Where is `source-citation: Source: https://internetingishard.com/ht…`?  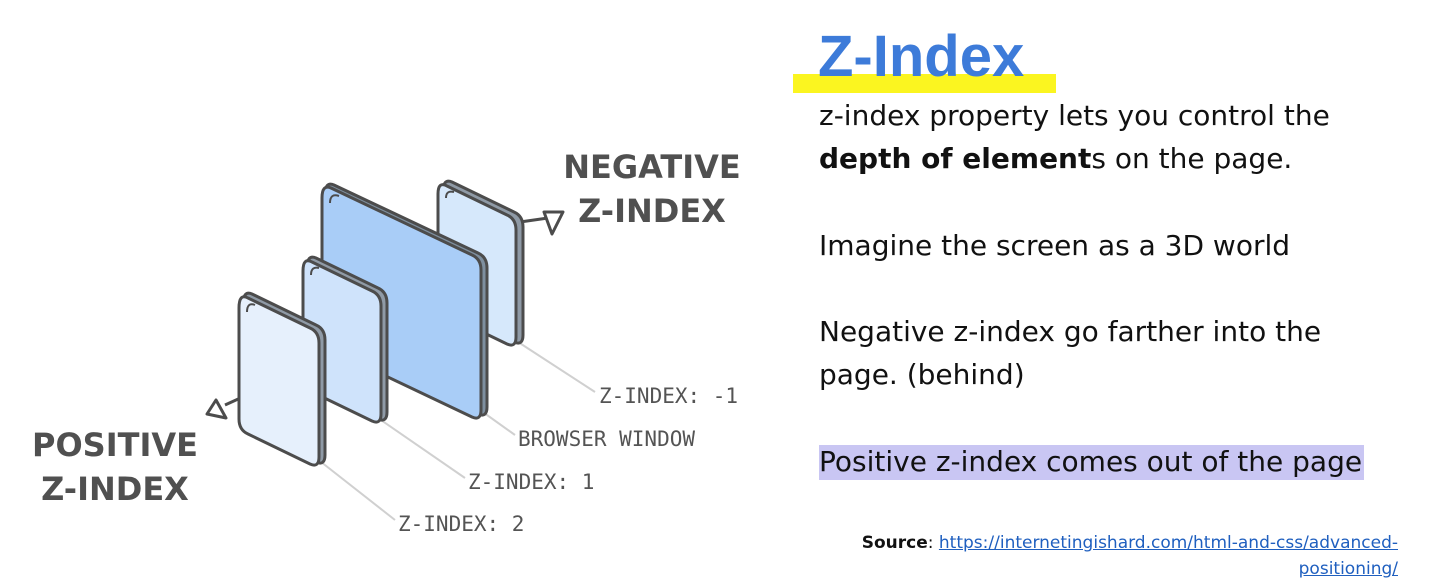
source-citation: Source: https://internetingishard.com/ht… is located at coordinates (1109, 556).